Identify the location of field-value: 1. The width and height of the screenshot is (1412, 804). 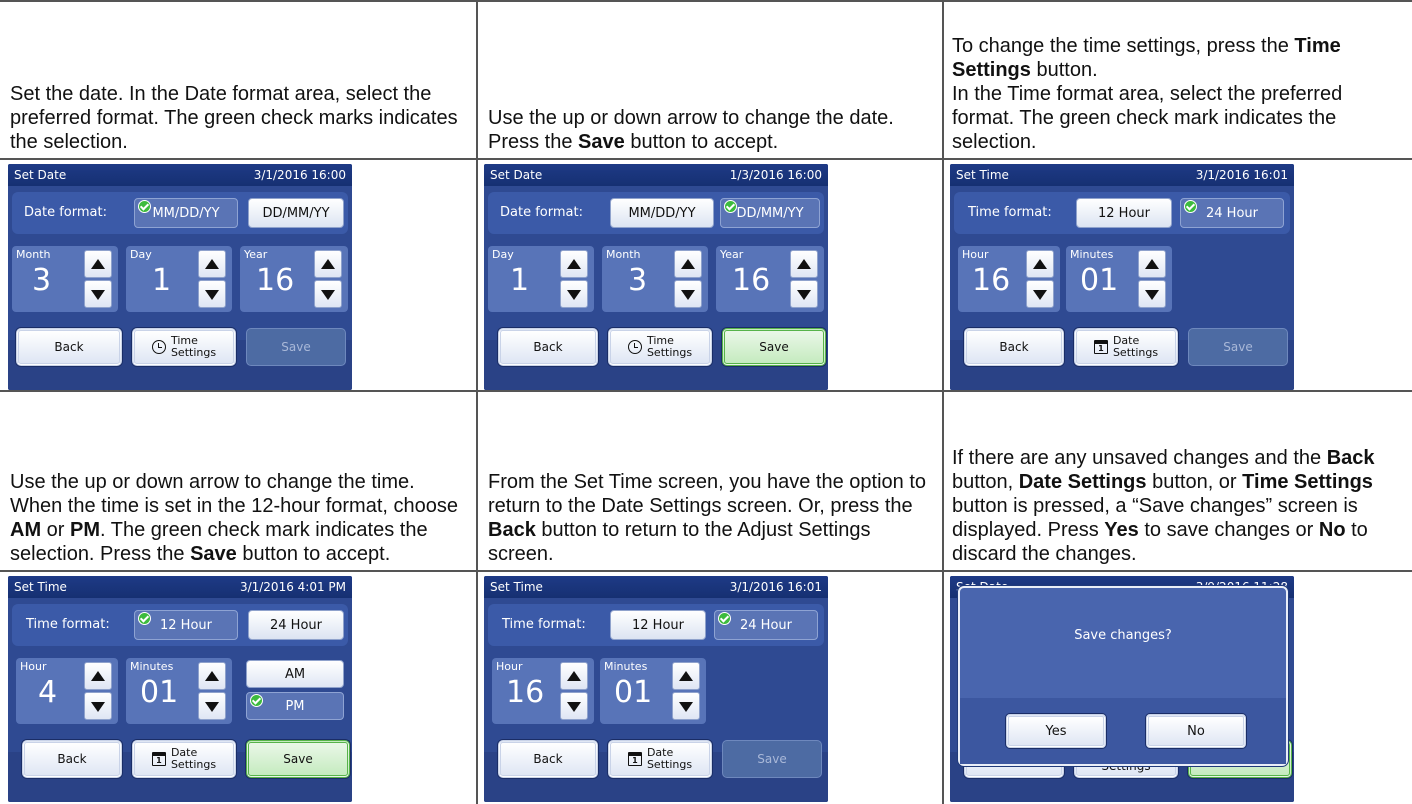
(520, 280).